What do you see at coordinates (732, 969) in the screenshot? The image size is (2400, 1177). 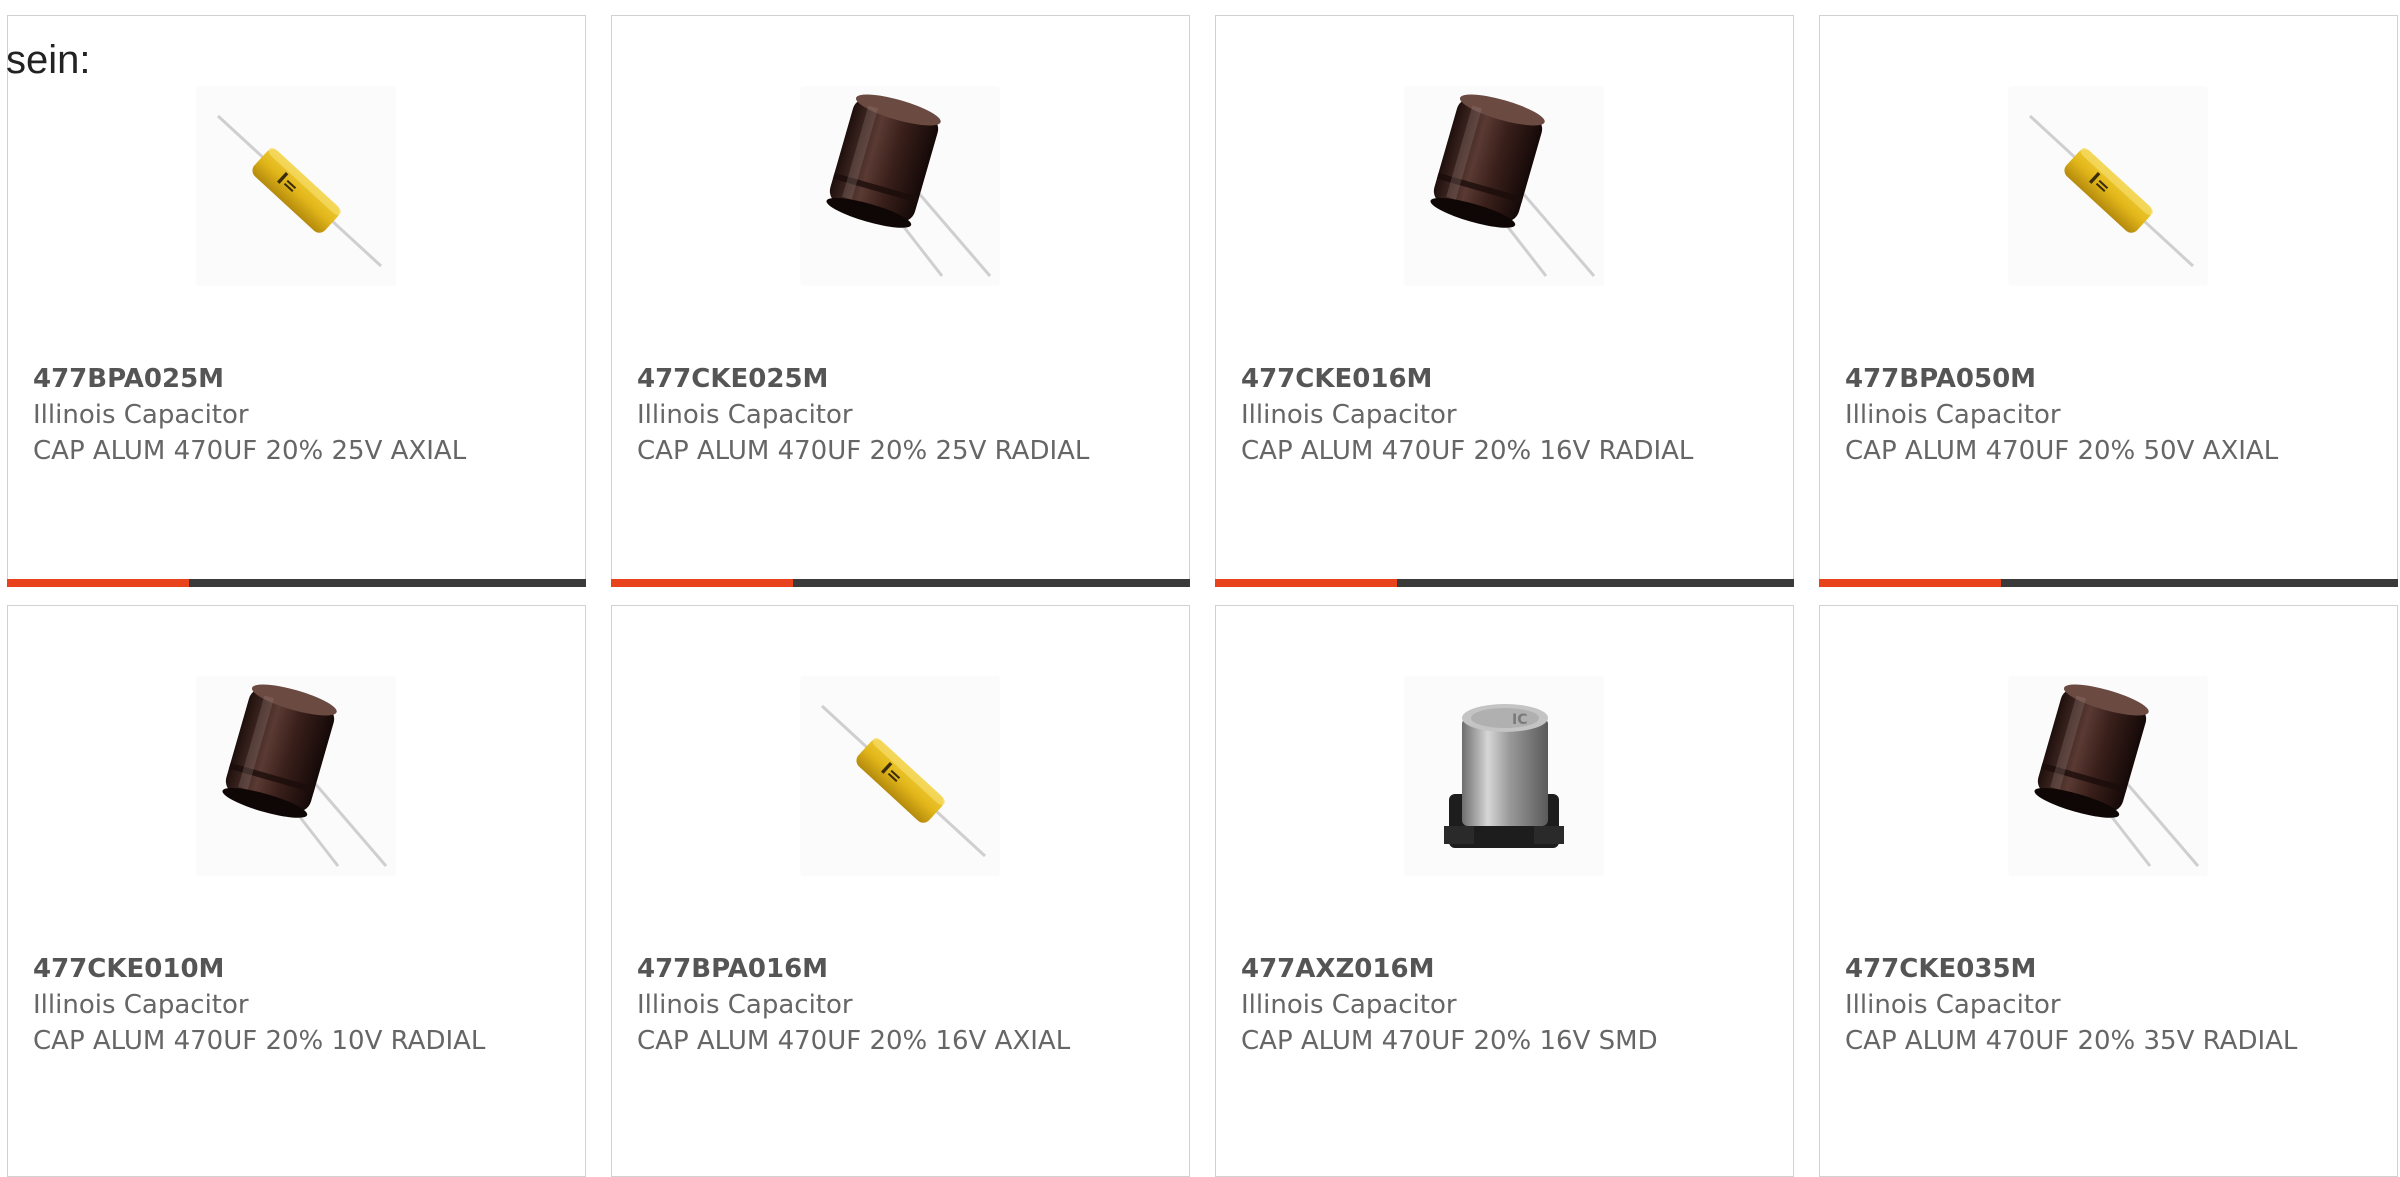 I see `part-number: 477BPA016M` at bounding box center [732, 969].